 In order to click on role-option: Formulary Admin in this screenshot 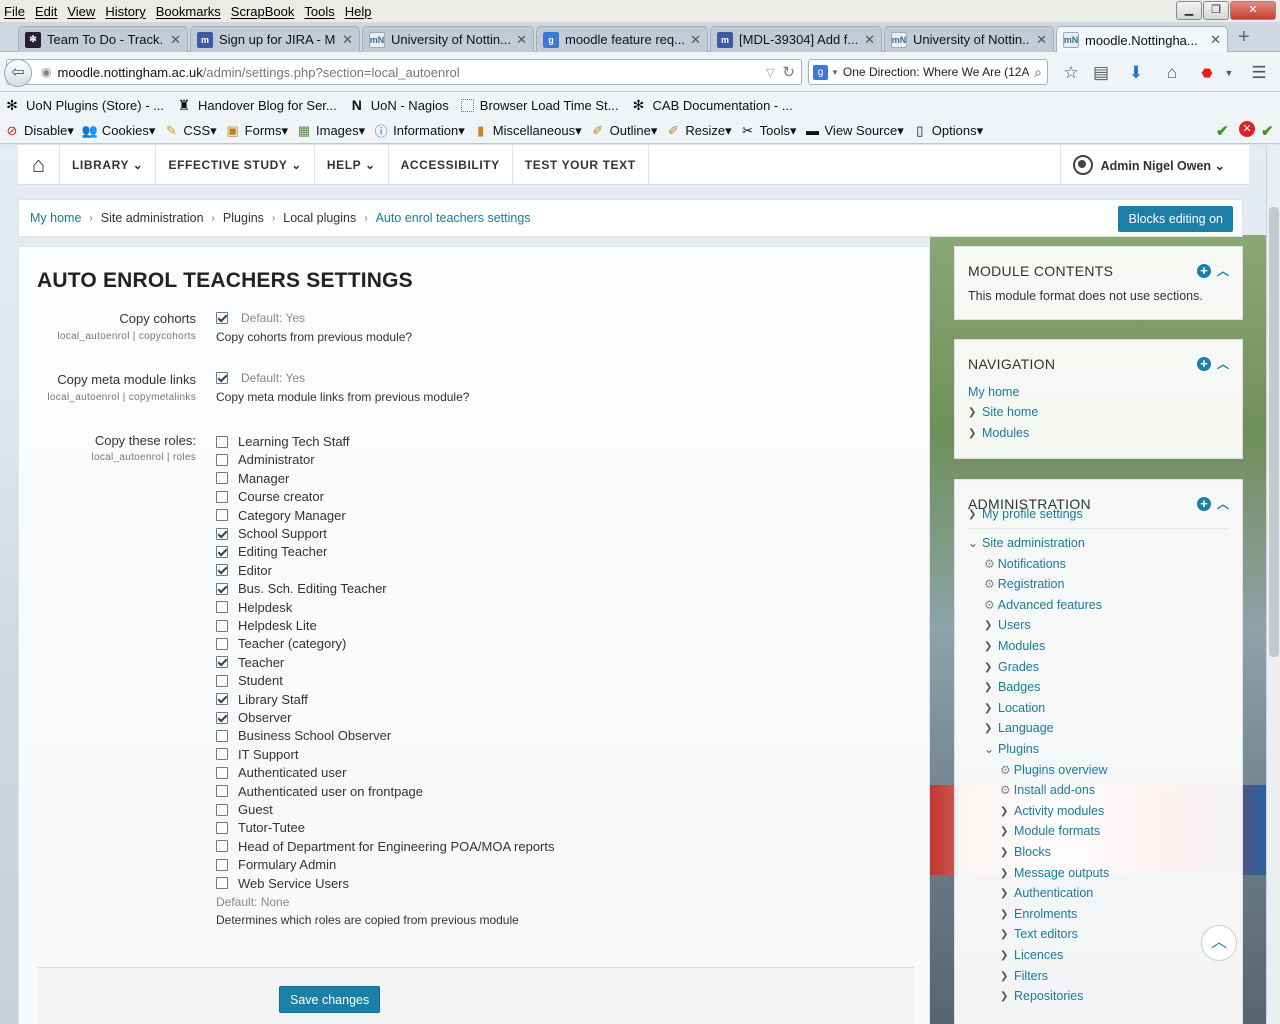, I will do `click(276, 864)`.